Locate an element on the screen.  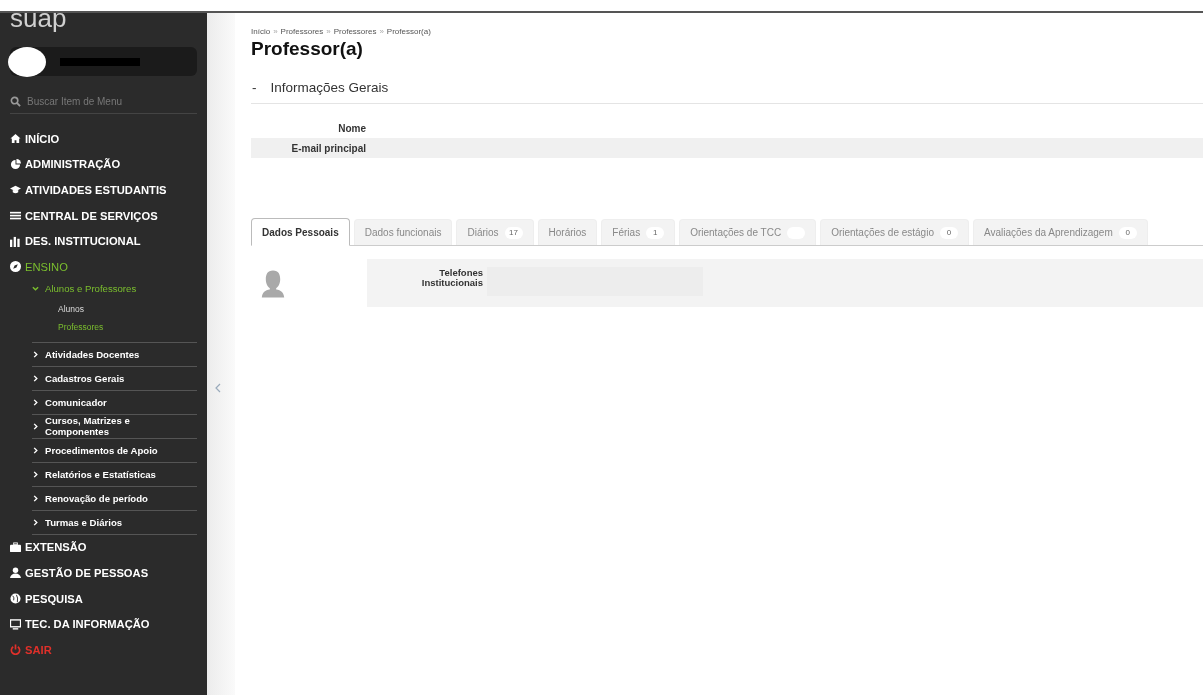
field-label: Telefones Institucionais is located at coordinates (452, 279).